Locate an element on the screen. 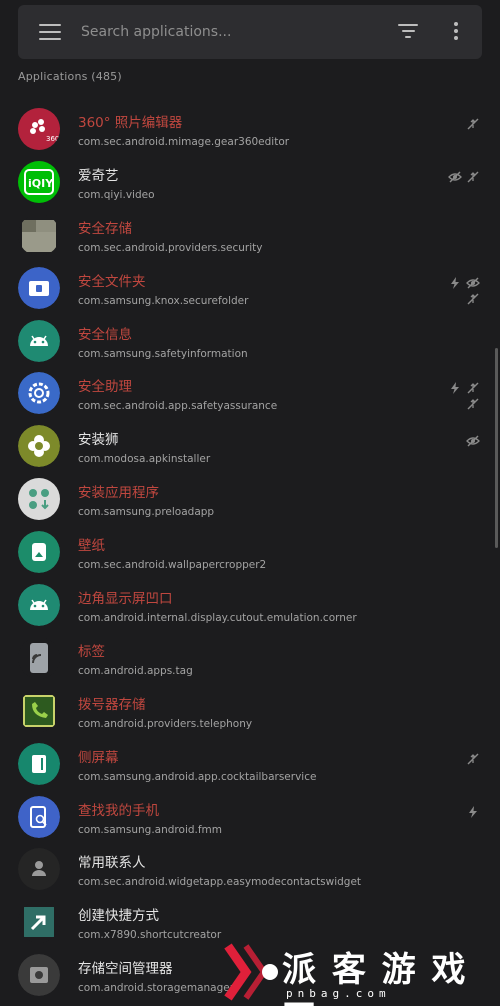 The height and width of the screenshot is (1006, 500). phone-icon is located at coordinates (39, 710).